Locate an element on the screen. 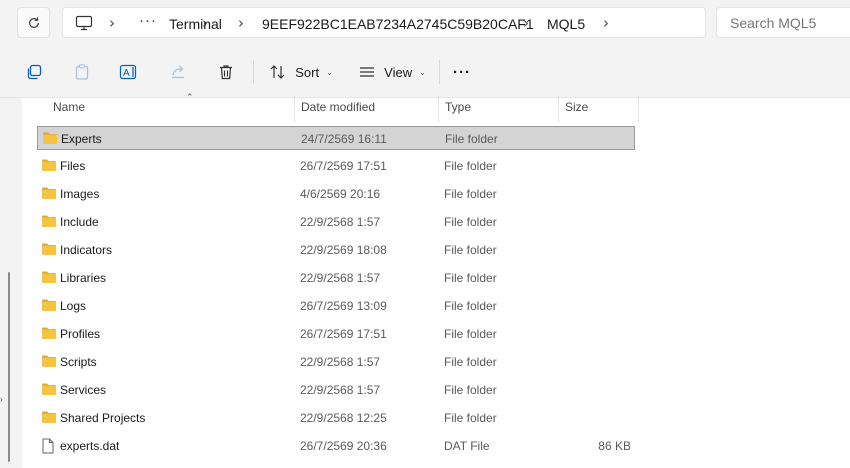 This screenshot has width=850, height=468. breadcrumb-more: ··· is located at coordinates (148, 20).